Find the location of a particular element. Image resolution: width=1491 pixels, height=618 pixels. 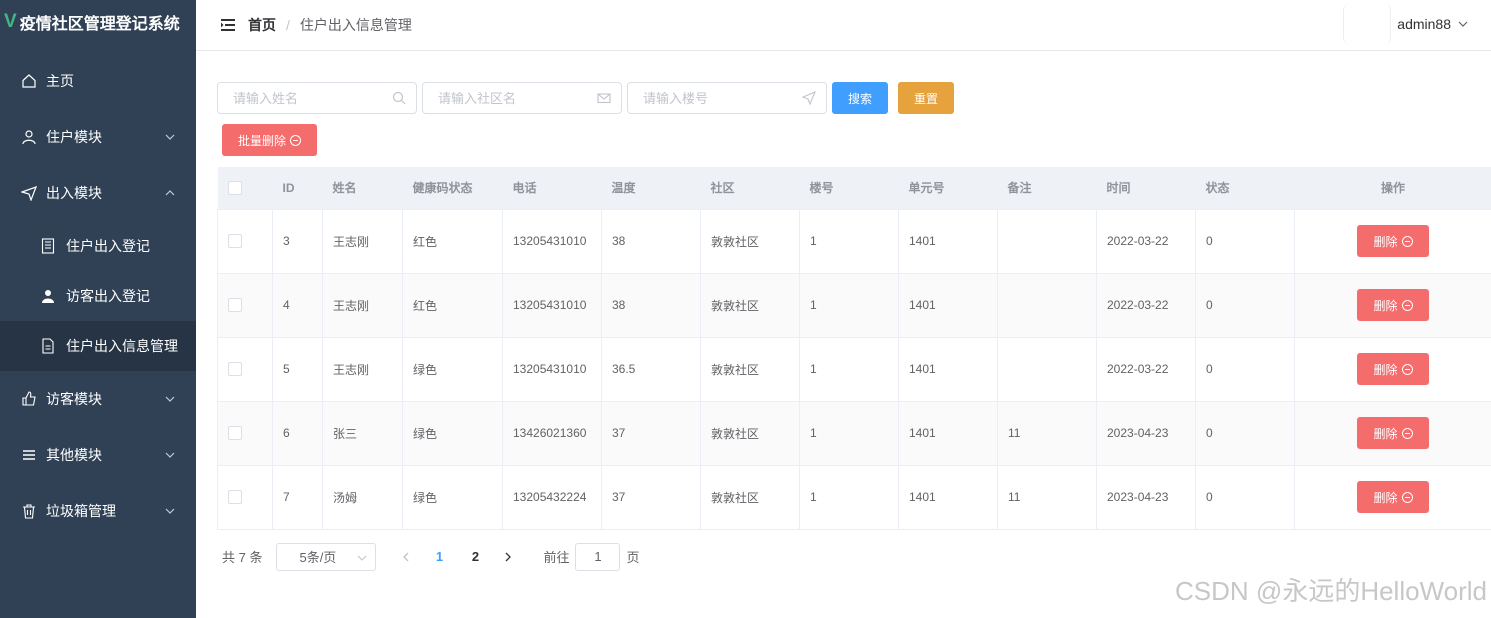

cell-community: 敦敦社区 is located at coordinates (750, 433).